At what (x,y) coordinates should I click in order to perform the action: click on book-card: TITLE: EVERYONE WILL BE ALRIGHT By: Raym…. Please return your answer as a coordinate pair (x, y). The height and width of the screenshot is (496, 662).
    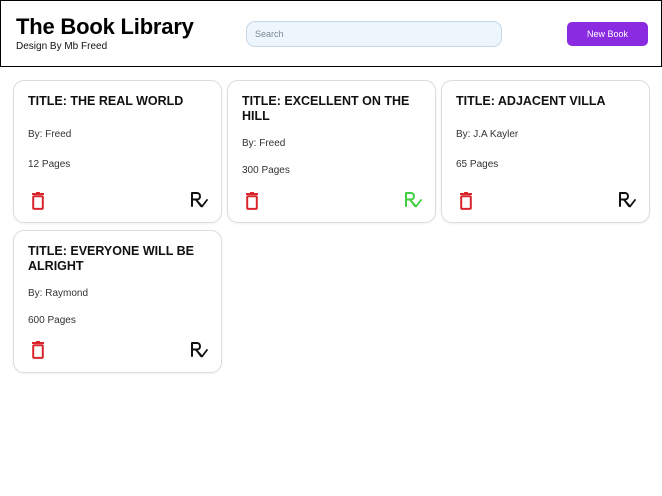
    Looking at the image, I should click on (117, 301).